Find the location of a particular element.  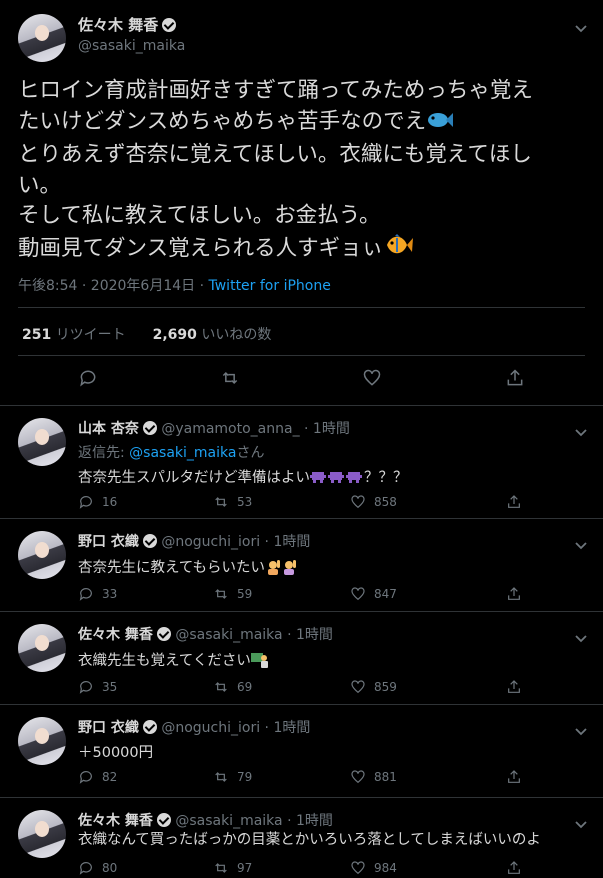

reply-actions: 35 69 859 is located at coordinates (328, 688).